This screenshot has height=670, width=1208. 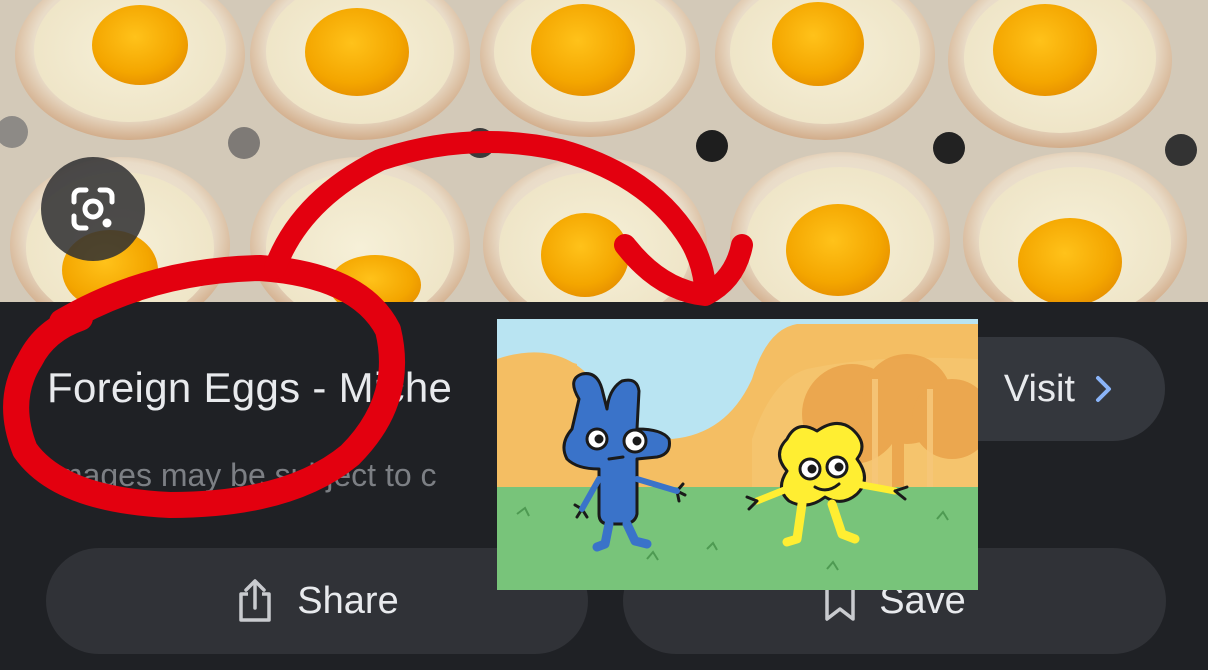 I want to click on copyright-notice: Images may be subject to c, so click(x=242, y=475).